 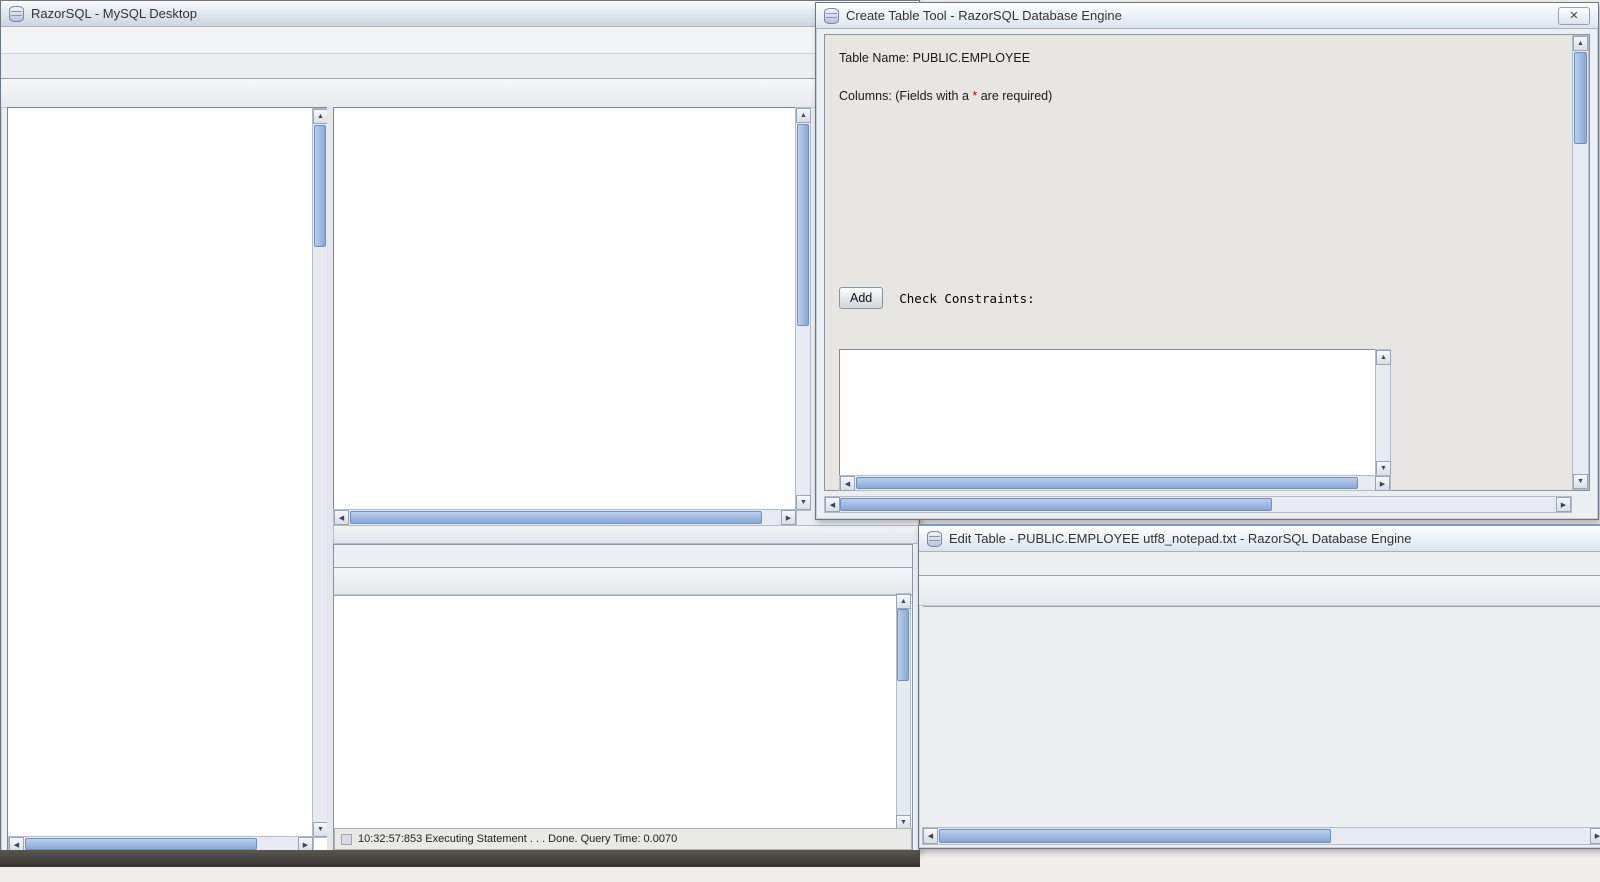 I want to click on editor-hscrollbar: ◀ ▶, so click(x=565, y=517).